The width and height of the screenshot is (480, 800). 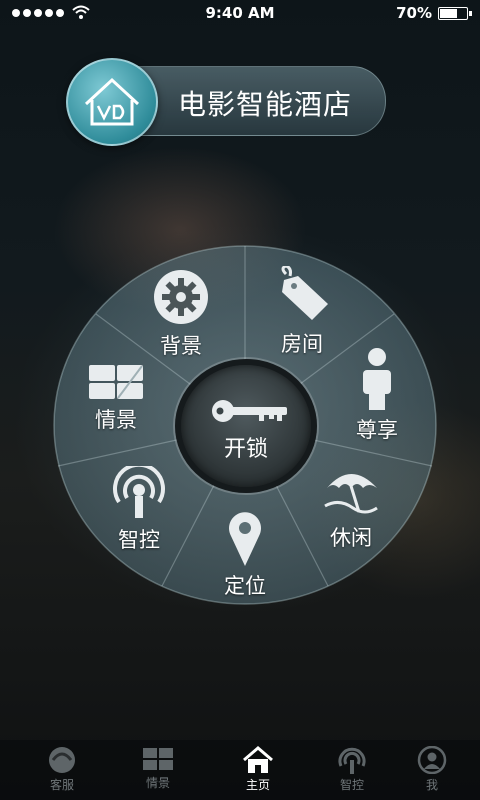 What do you see at coordinates (181, 297) in the screenshot?
I see `gear-icon` at bounding box center [181, 297].